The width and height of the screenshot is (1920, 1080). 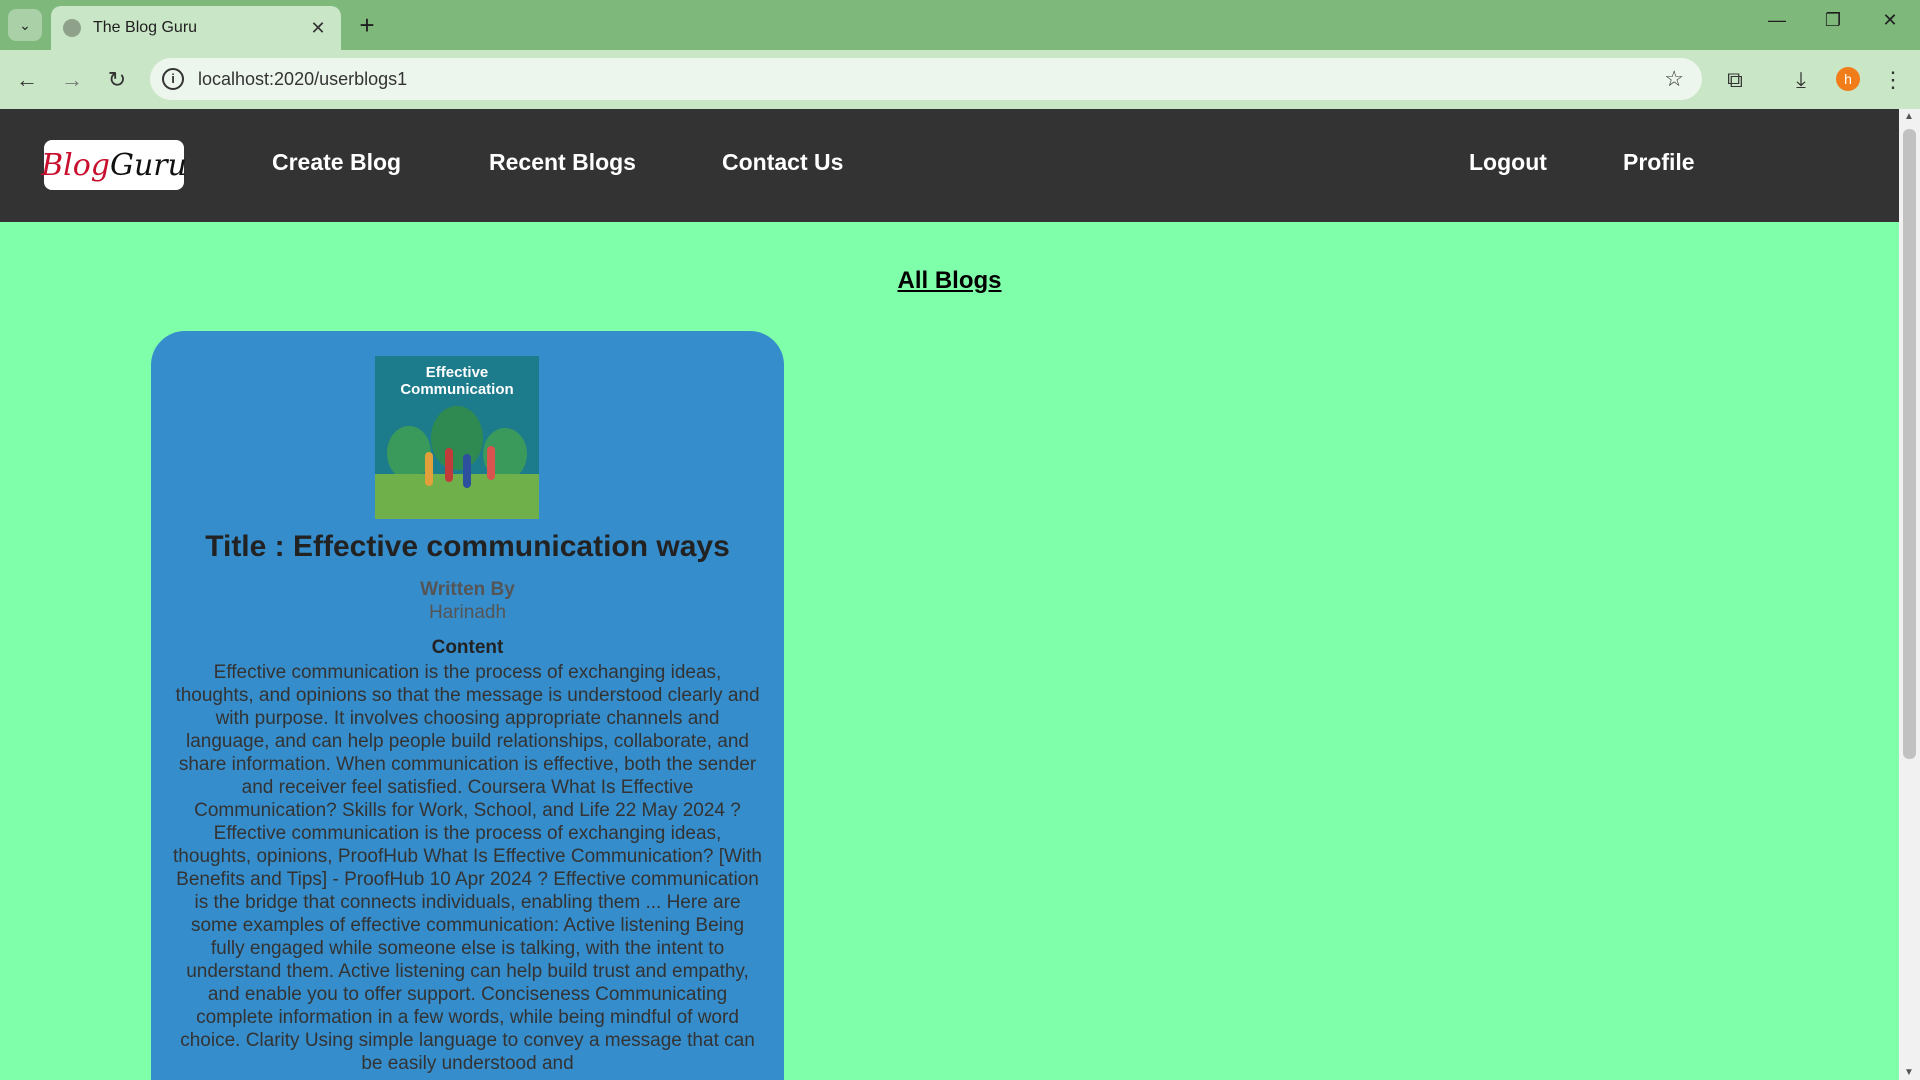 I want to click on back-icon: ←, so click(x=27, y=80).